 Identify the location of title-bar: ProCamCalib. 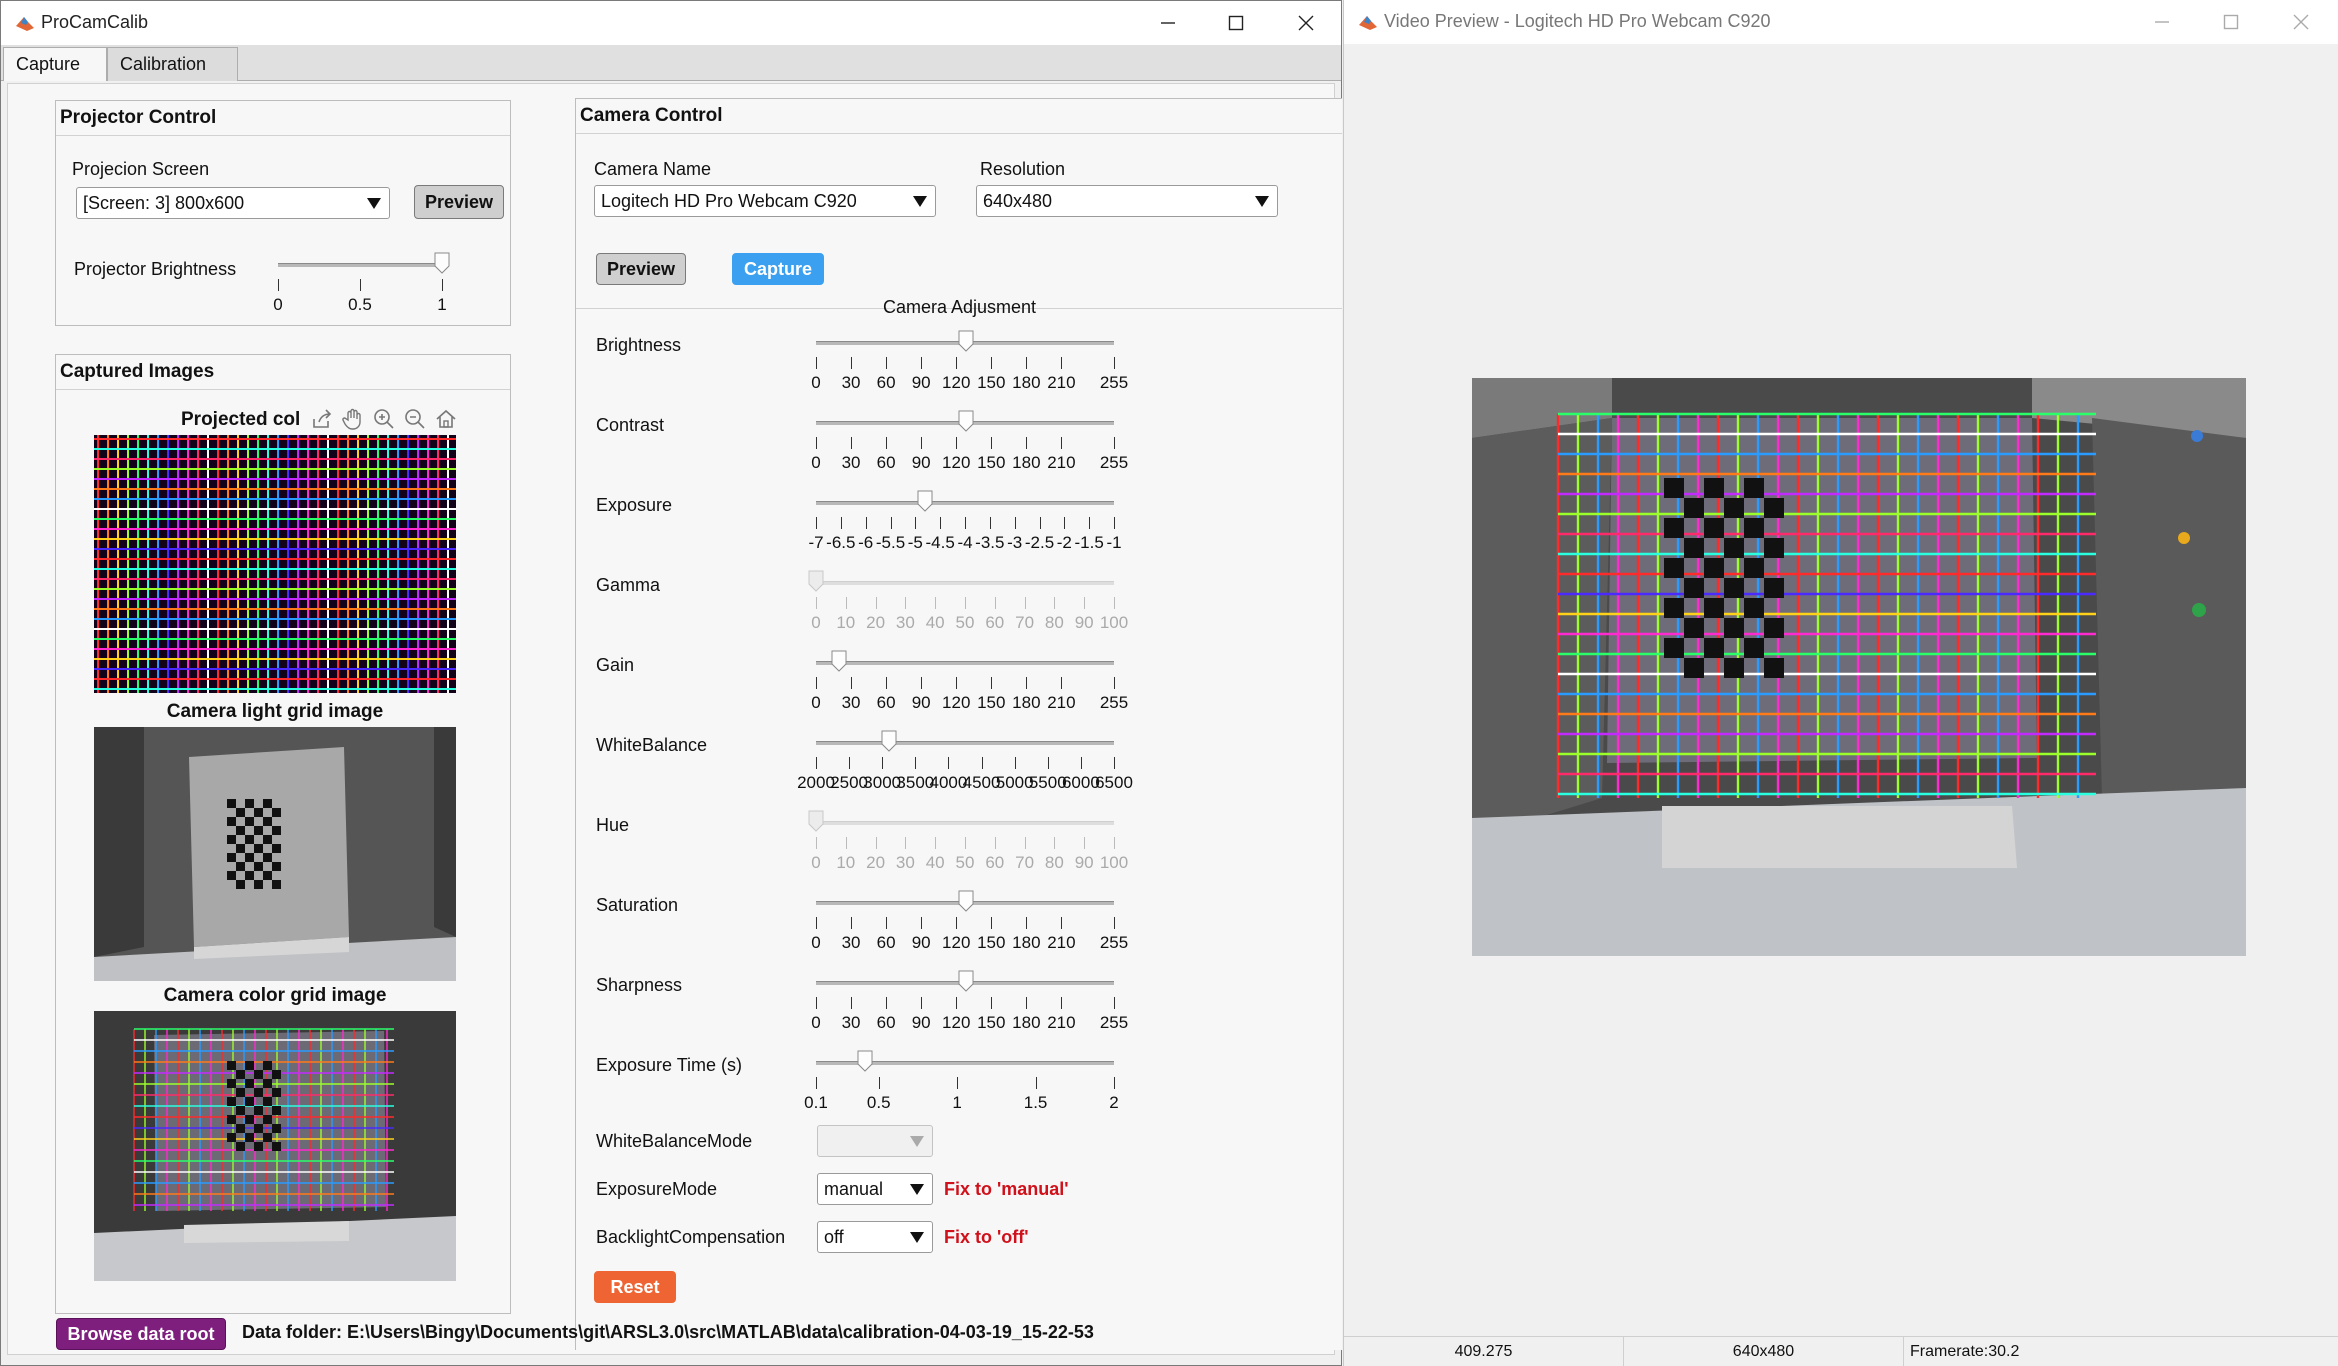
(671, 23).